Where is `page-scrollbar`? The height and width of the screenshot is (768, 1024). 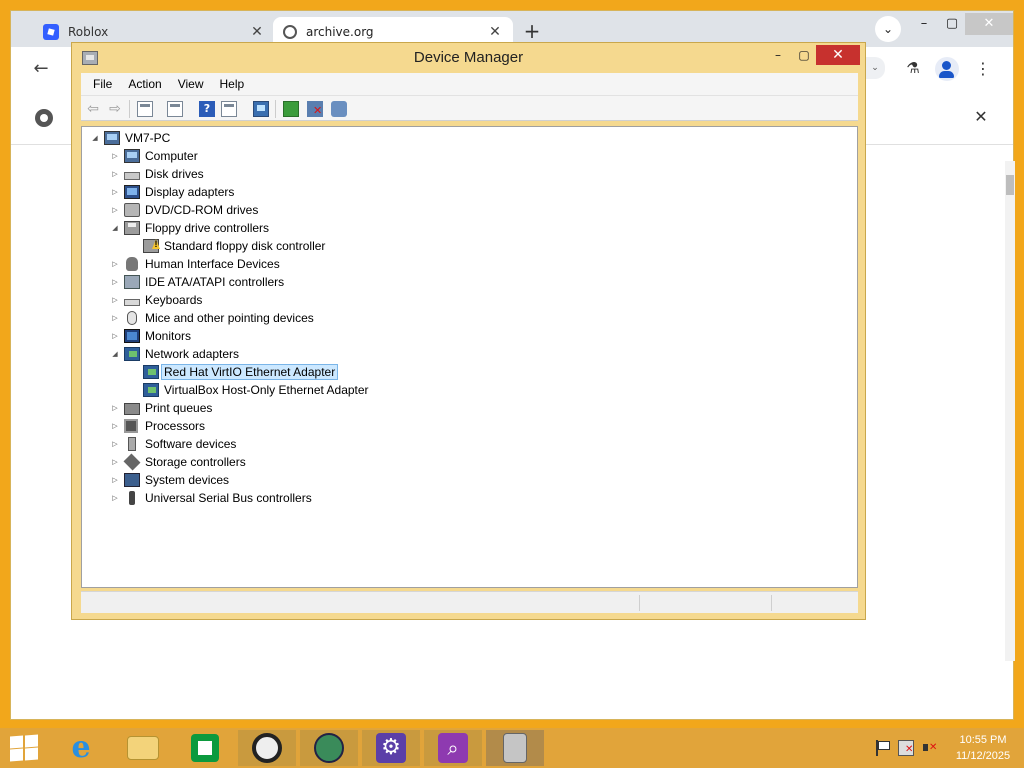 page-scrollbar is located at coordinates (1010, 411).